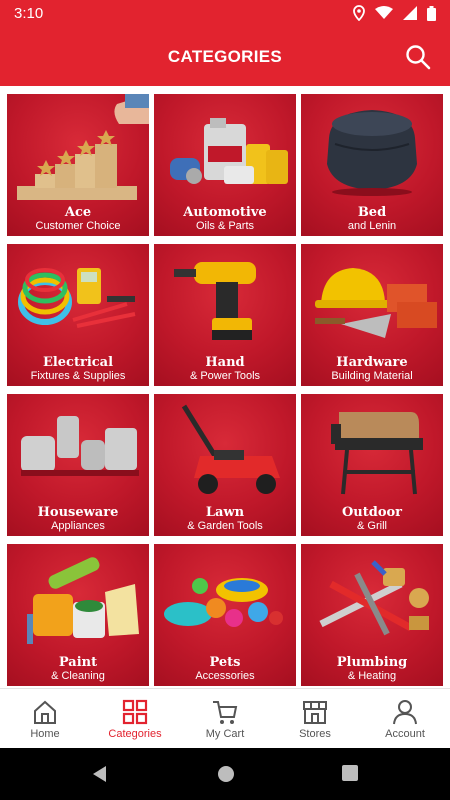  What do you see at coordinates (225, 676) in the screenshot?
I see `category-subtitle: Accessories` at bounding box center [225, 676].